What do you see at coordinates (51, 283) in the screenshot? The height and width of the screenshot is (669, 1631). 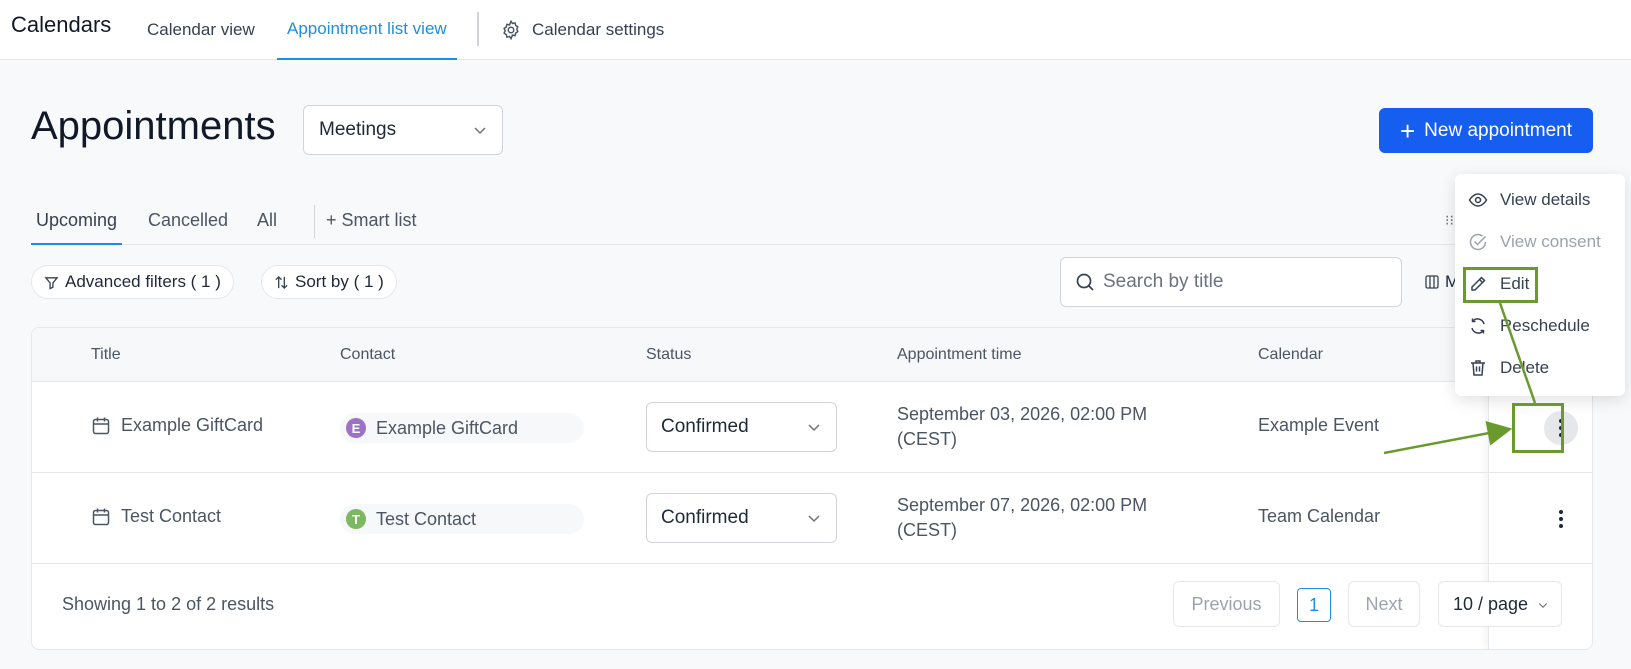 I see `filter-icon` at bounding box center [51, 283].